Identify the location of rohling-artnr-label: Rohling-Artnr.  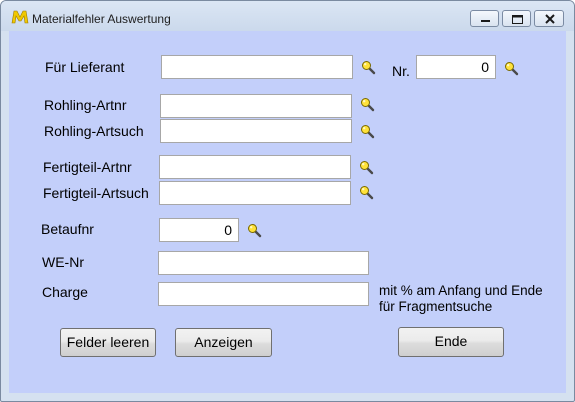
(85, 105).